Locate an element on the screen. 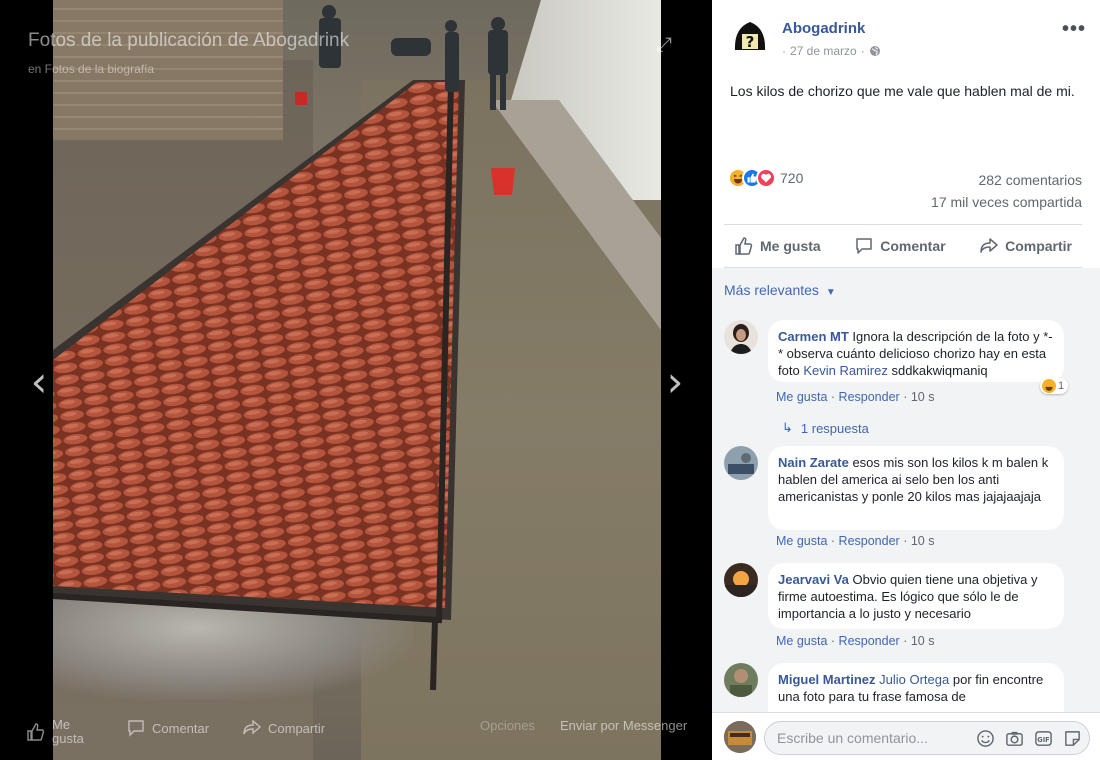 This screenshot has width=1100, height=760. viewer-share-label: Compartir is located at coordinates (297, 728).